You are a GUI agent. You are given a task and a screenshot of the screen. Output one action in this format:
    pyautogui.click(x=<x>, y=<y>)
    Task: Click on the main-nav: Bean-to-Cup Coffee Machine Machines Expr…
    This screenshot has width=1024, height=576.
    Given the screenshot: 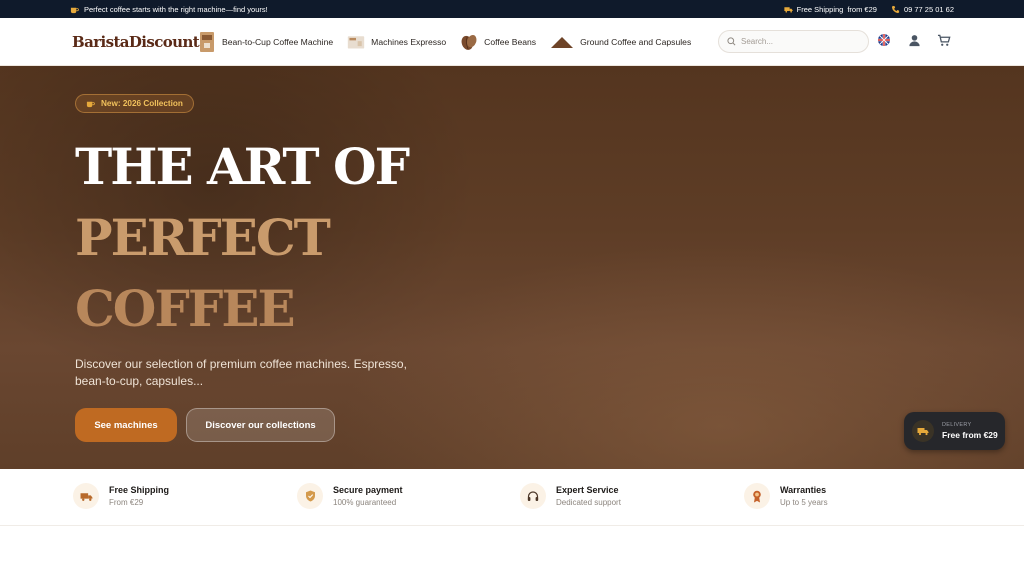 What is the action you would take?
    pyautogui.click(x=451, y=42)
    